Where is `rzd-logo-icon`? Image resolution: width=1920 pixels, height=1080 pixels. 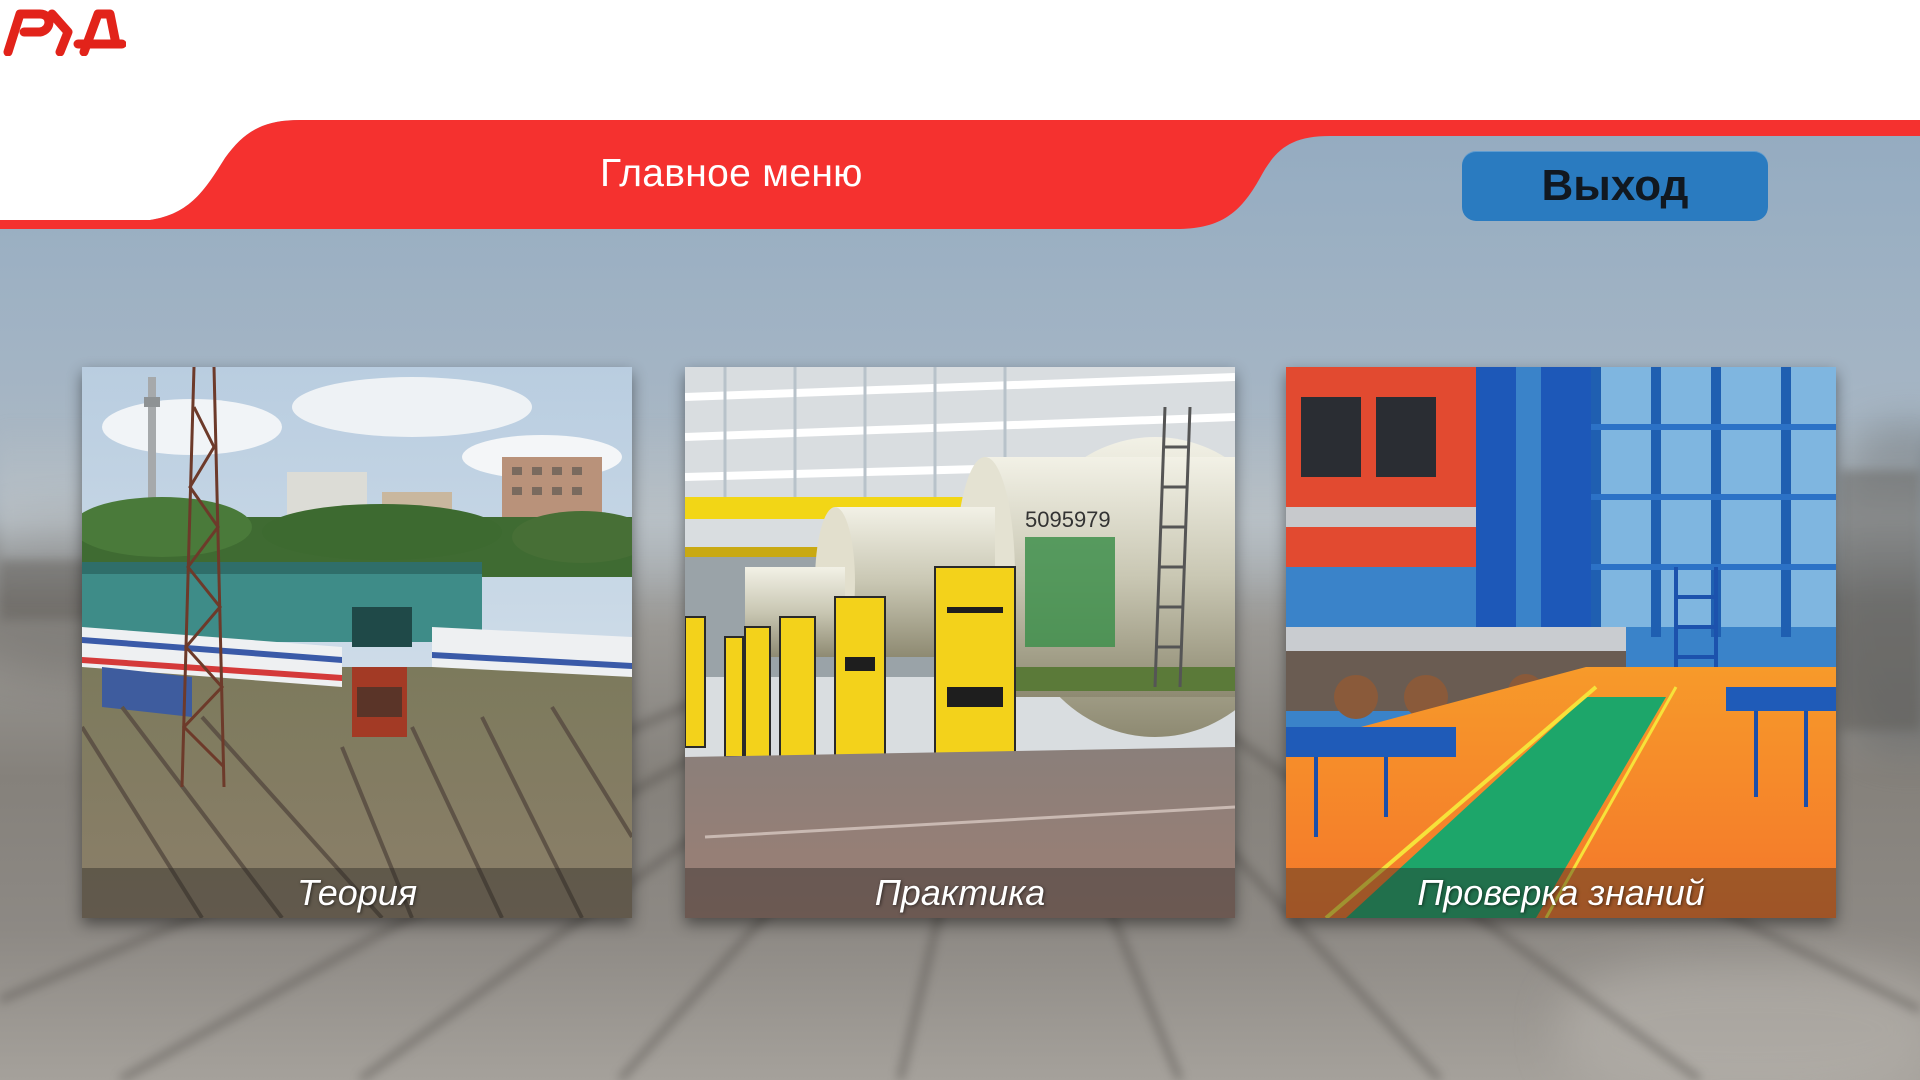 rzd-logo-icon is located at coordinates (64, 32).